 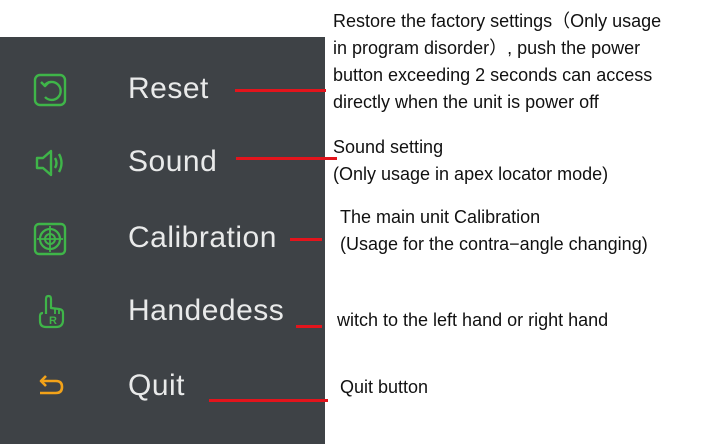 I want to click on menu-item-quit: Quit, so click(x=162, y=387).